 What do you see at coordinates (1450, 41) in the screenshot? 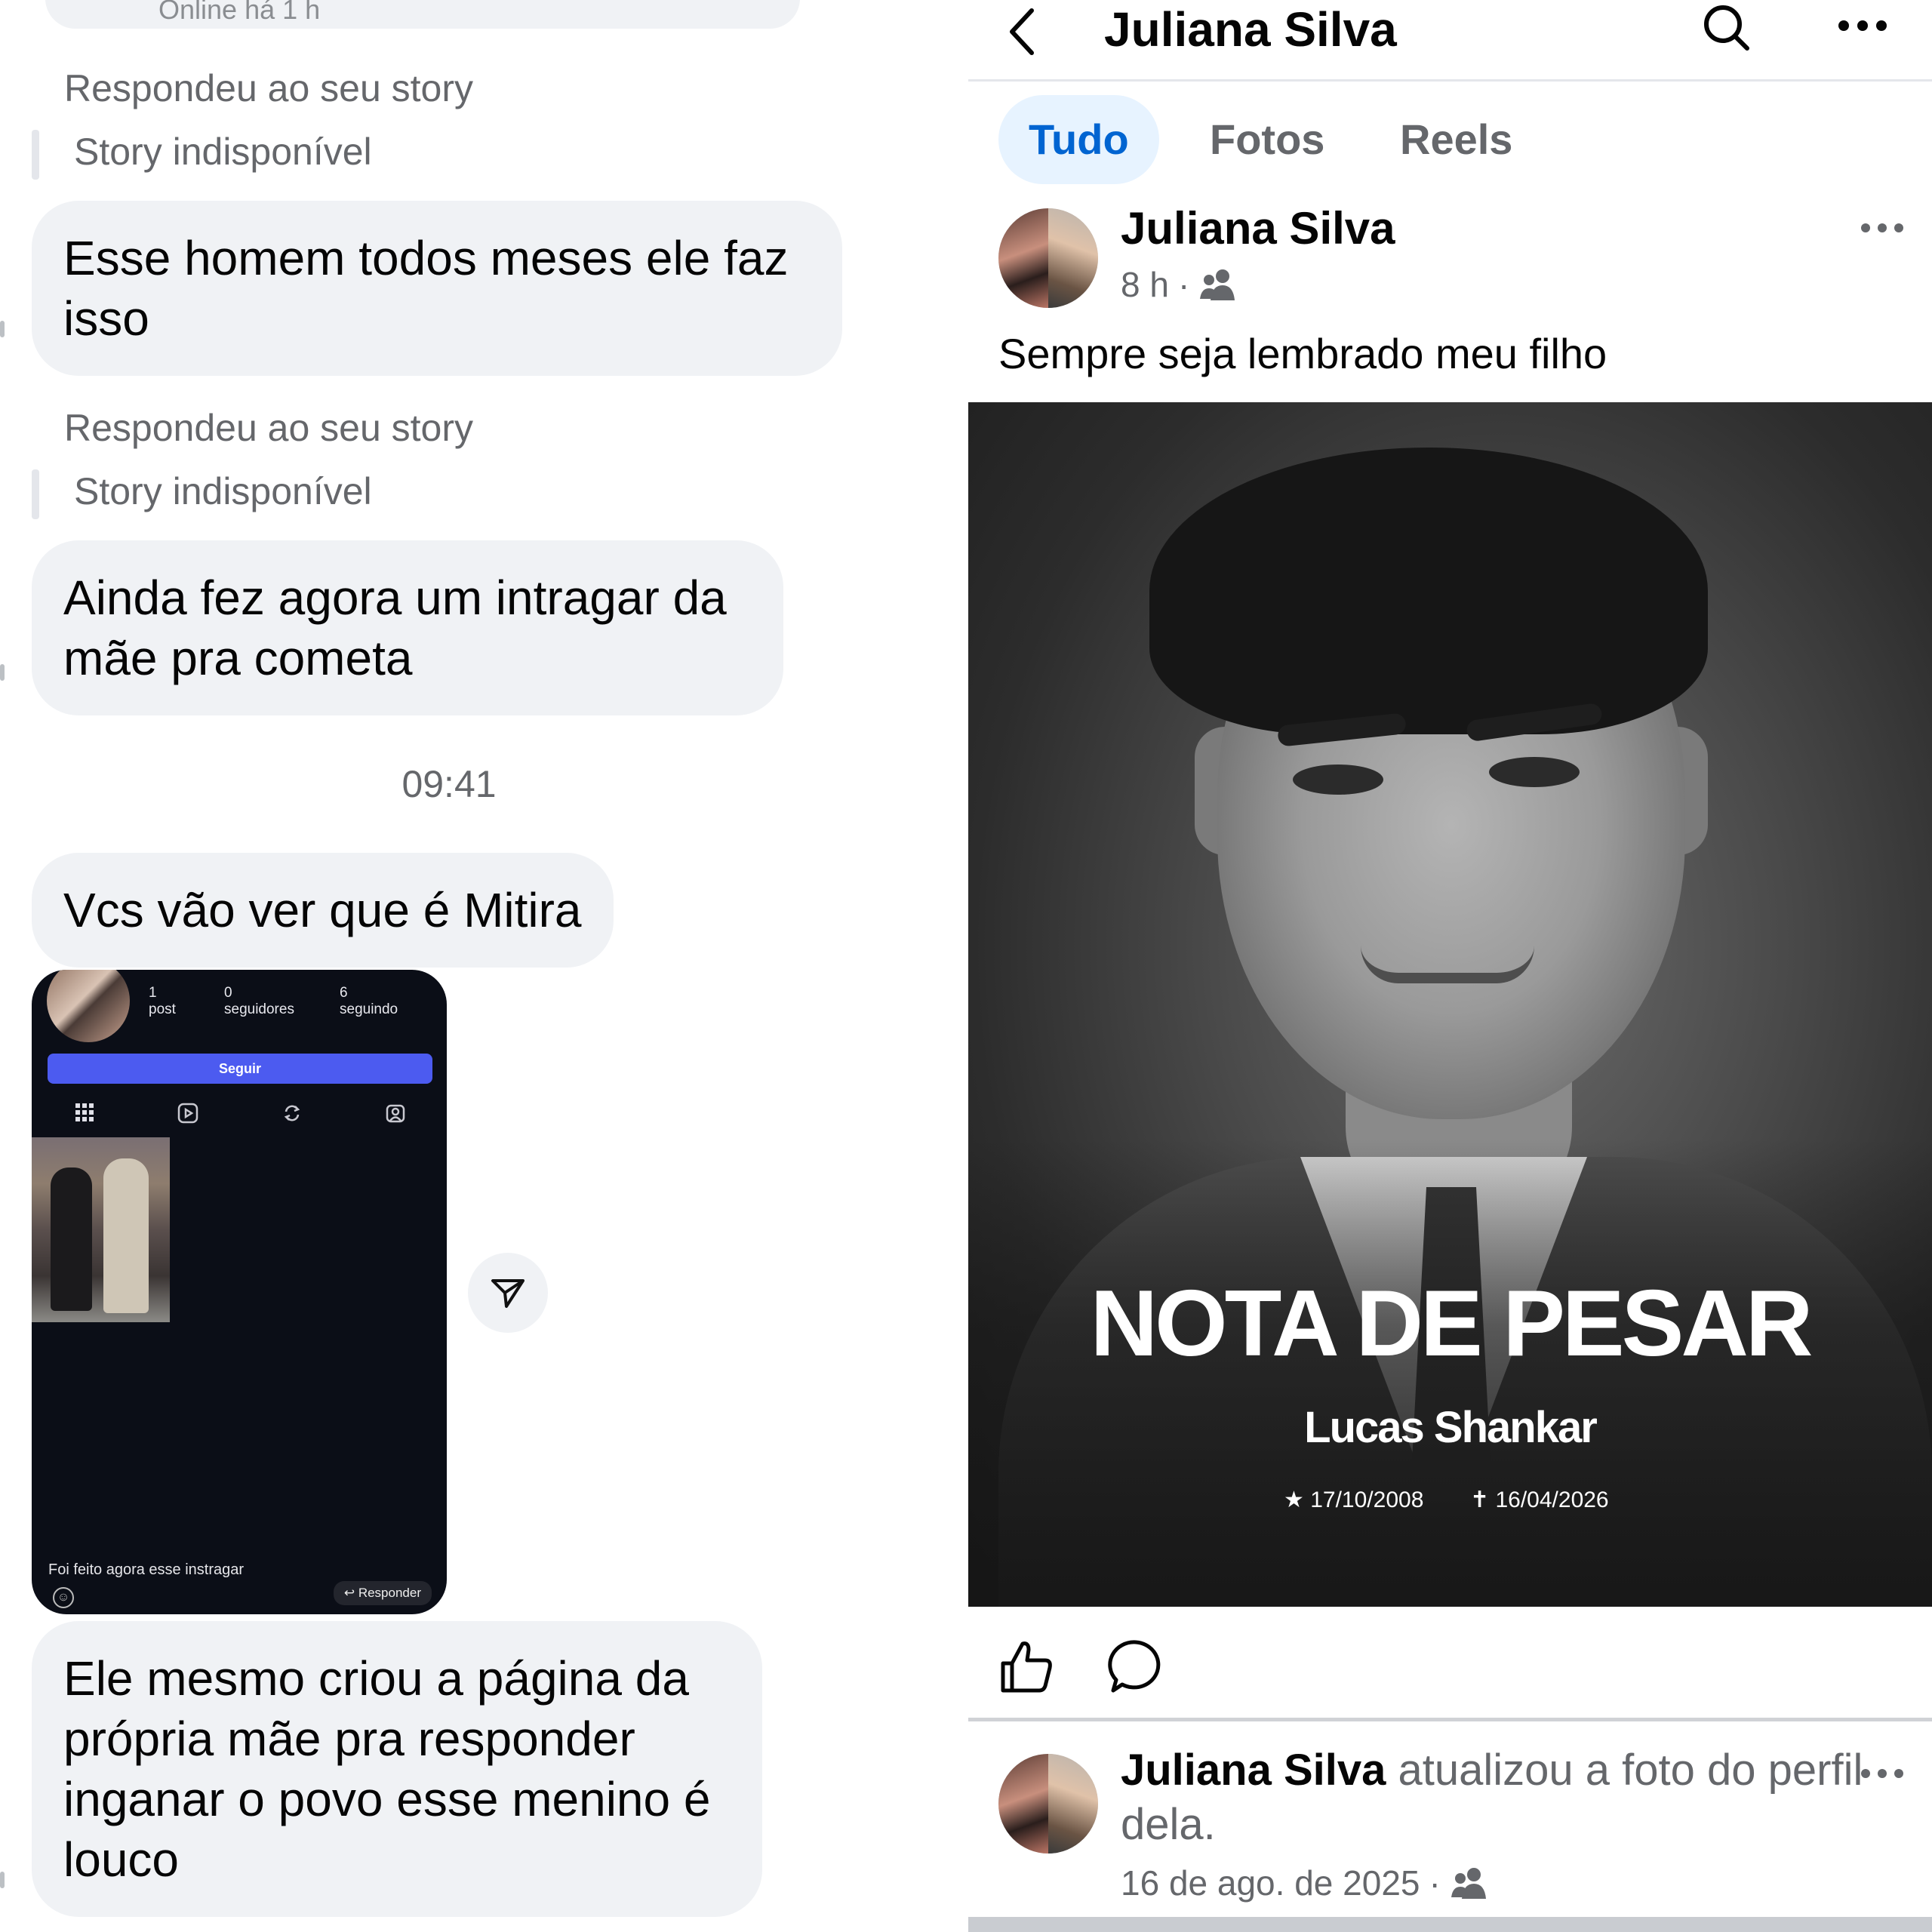
I see `profile-header: Juliana Silva` at bounding box center [1450, 41].